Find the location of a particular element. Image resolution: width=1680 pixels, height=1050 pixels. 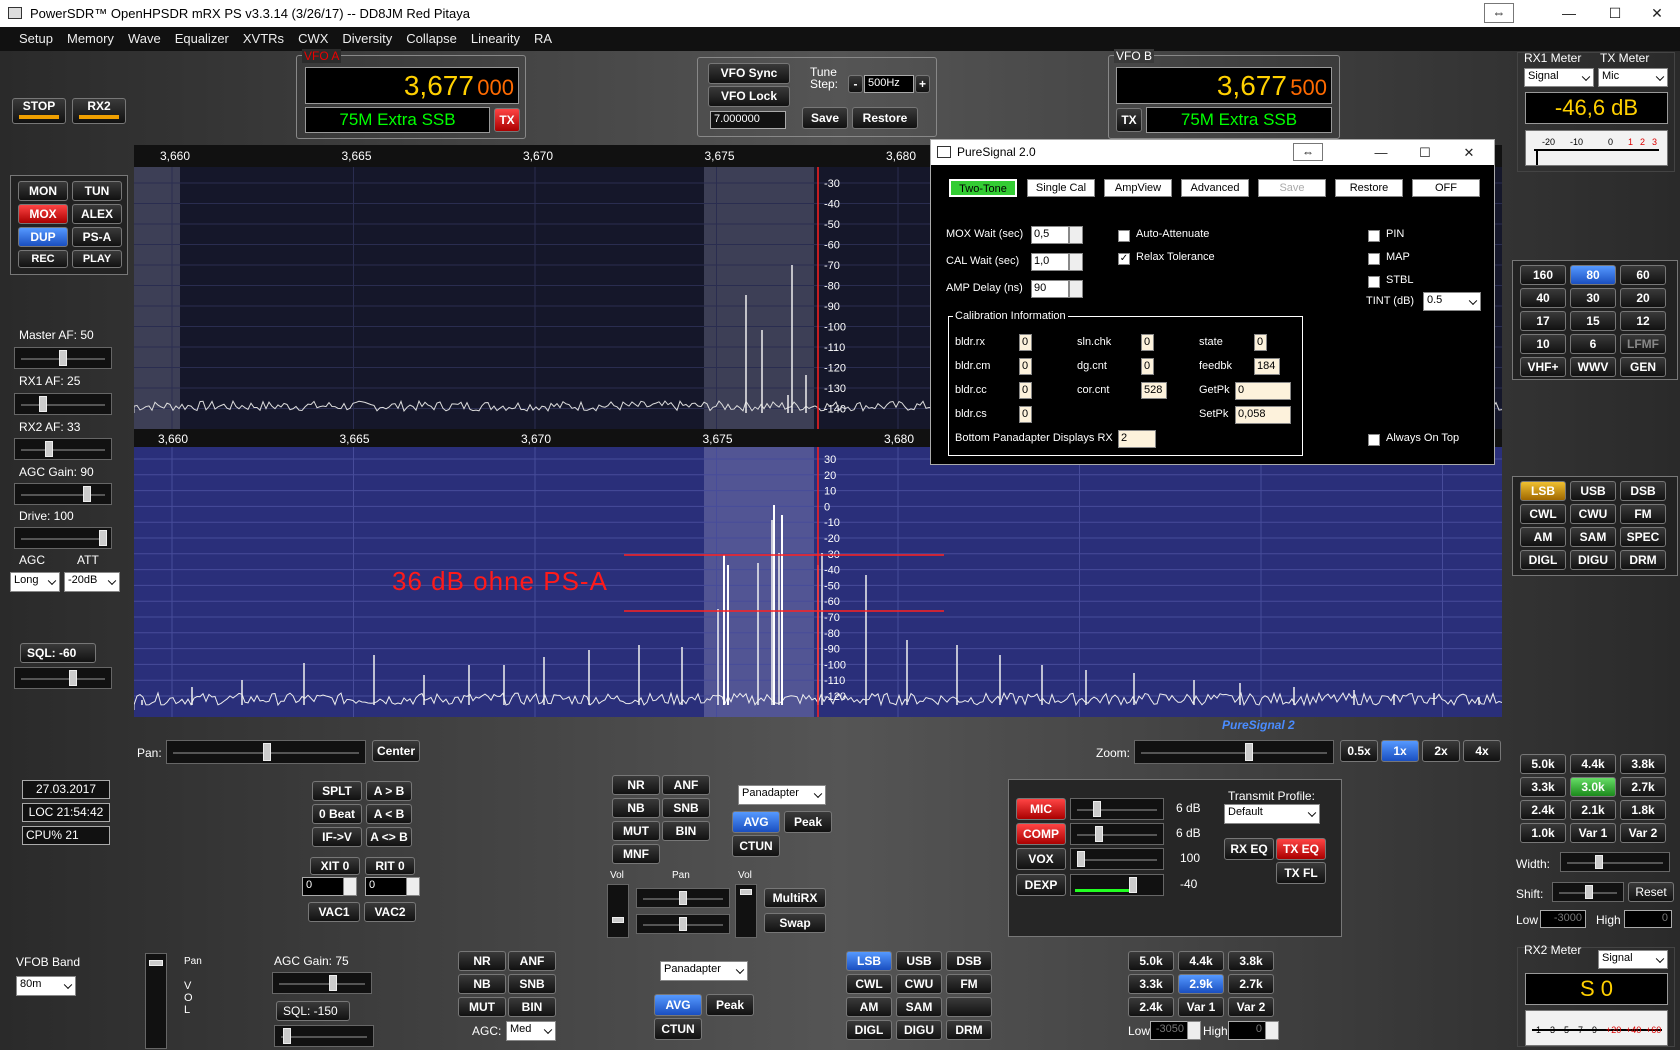

rx2-filter-button-44k: 4.4k is located at coordinates (1201, 961).